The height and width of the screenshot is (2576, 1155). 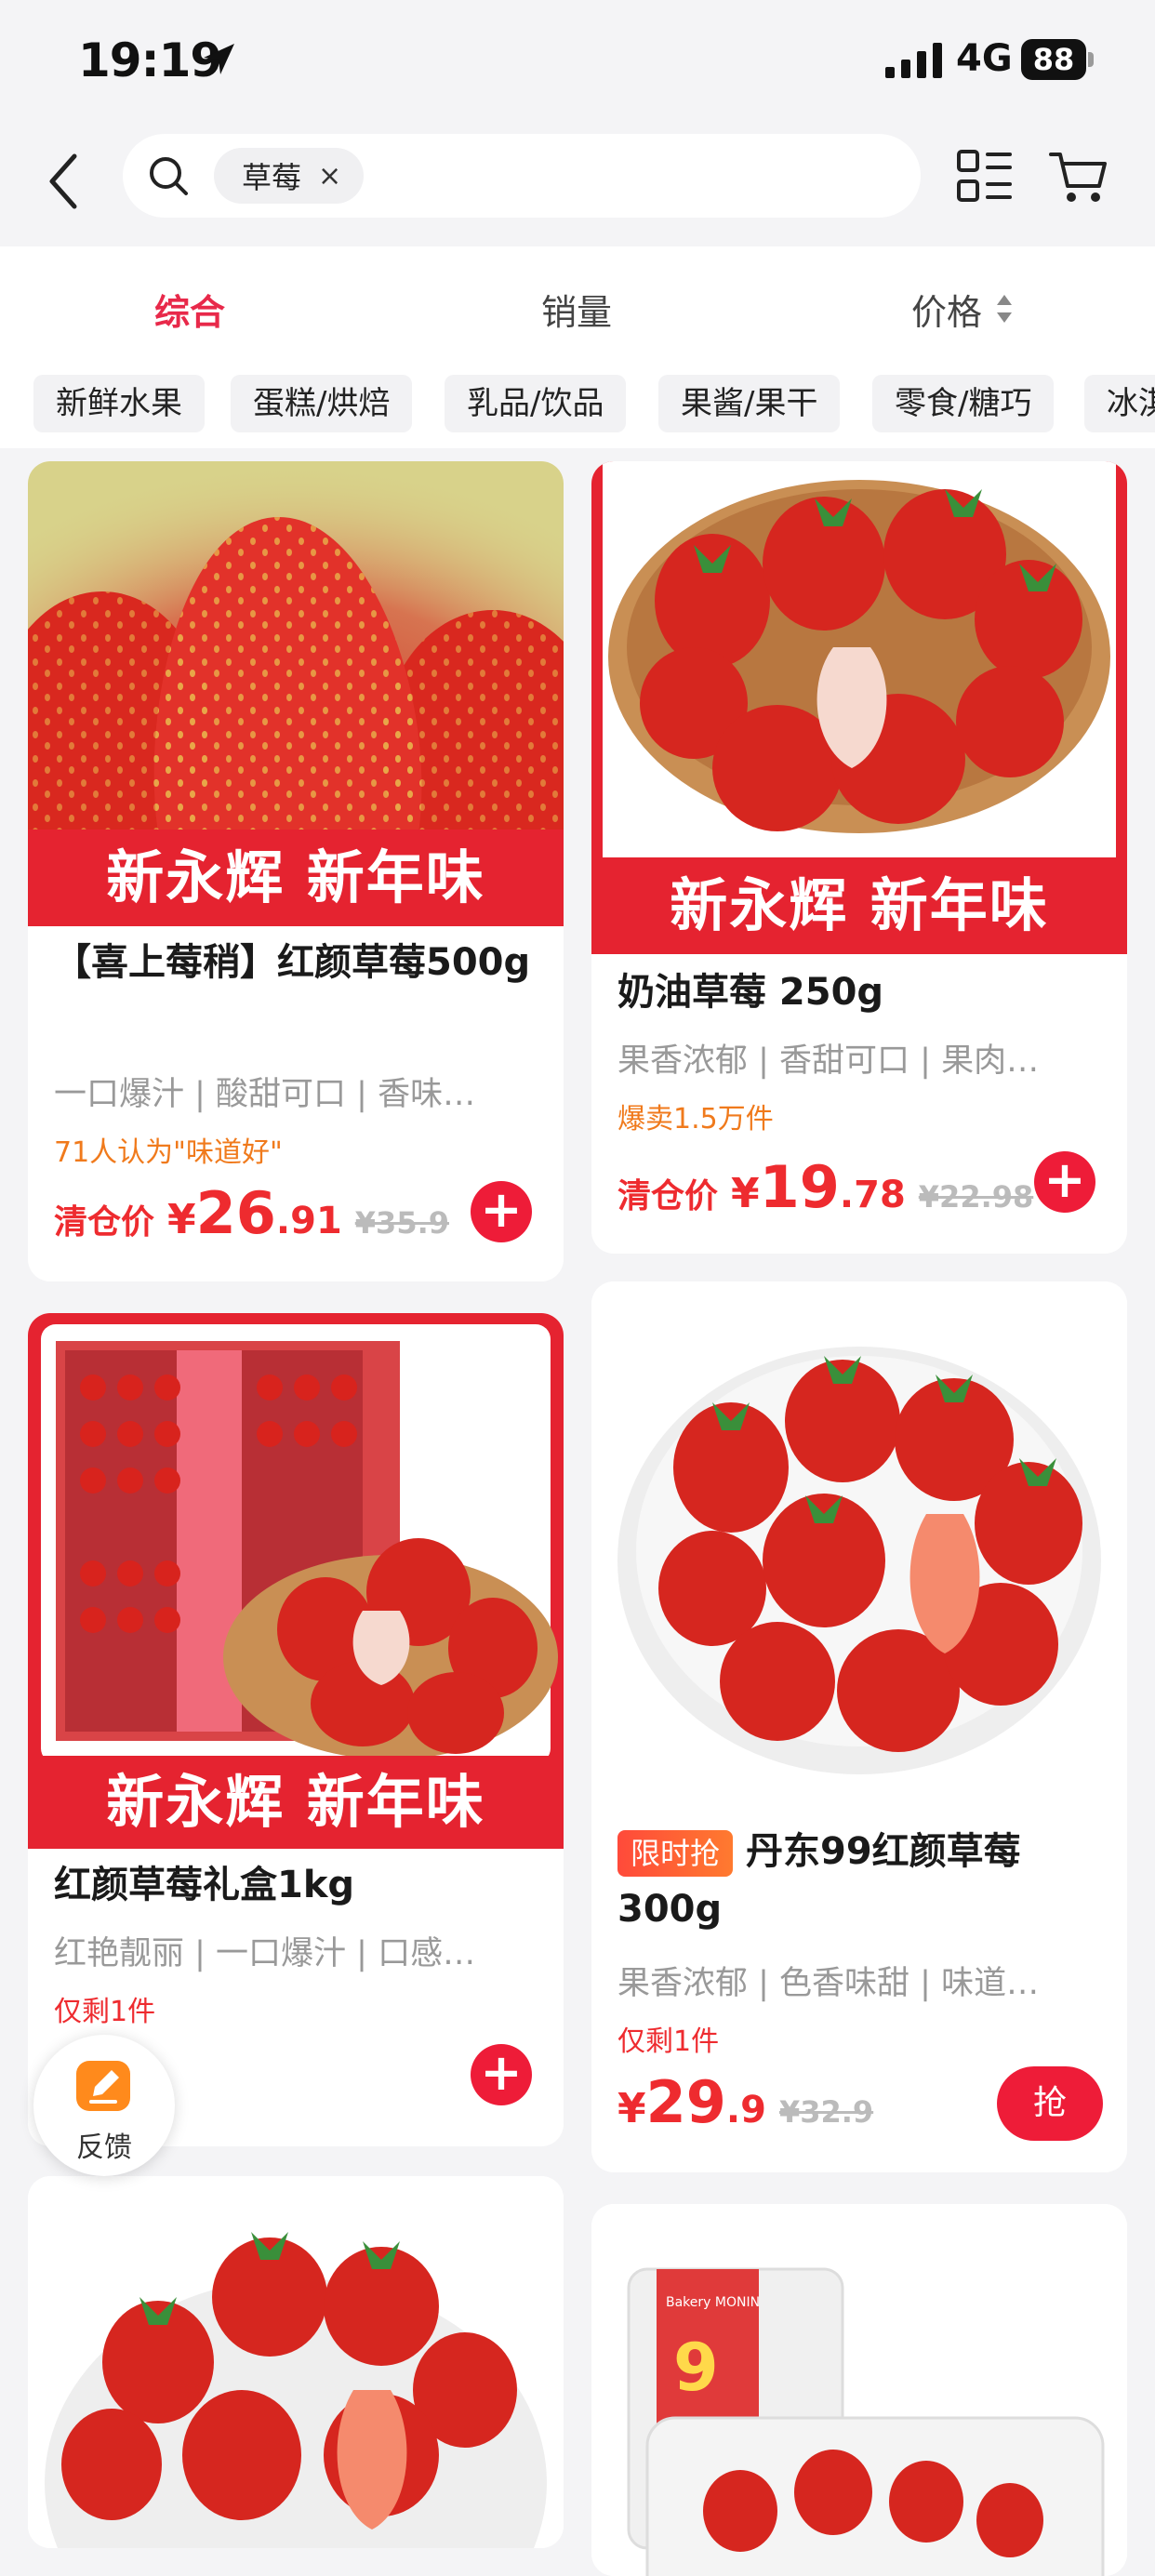 What do you see at coordinates (696, 2368) in the screenshot?
I see `cup-number-text: 9` at bounding box center [696, 2368].